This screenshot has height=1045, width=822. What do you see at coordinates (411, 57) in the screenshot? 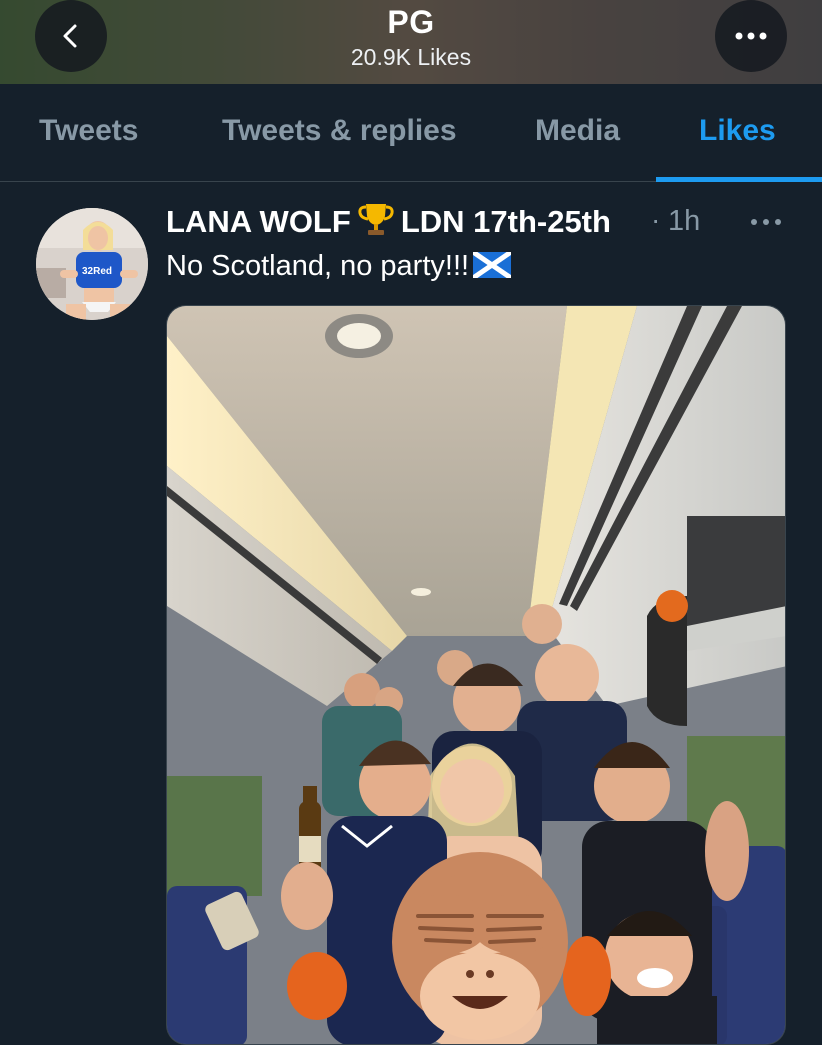
I see `likes-count: 20.9K Likes` at bounding box center [411, 57].